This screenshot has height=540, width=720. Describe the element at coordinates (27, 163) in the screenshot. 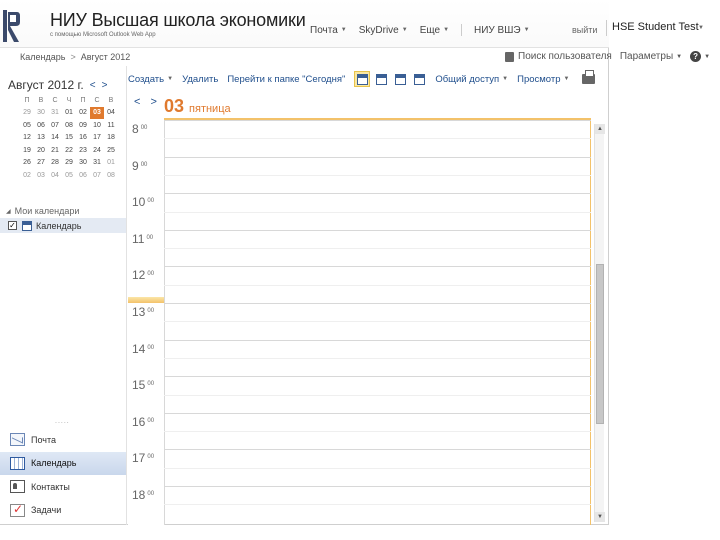

I see `minical-day: 26` at that location.